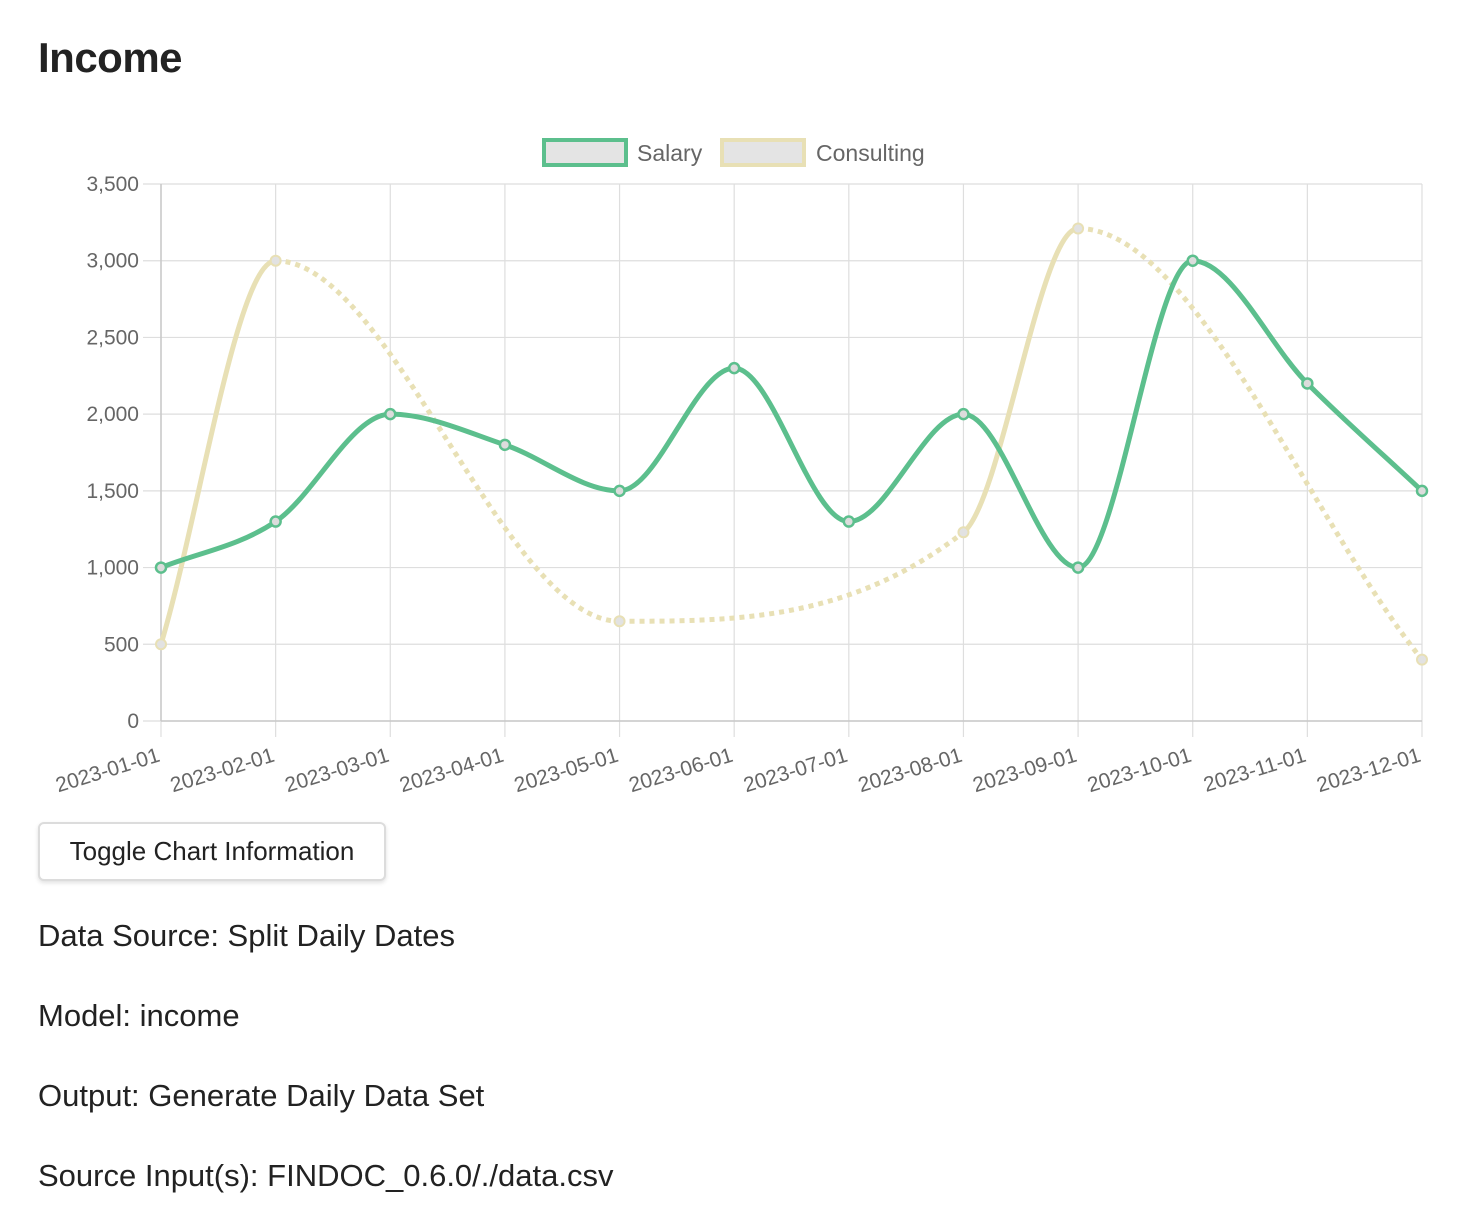 The height and width of the screenshot is (1216, 1466). What do you see at coordinates (112, 568) in the screenshot?
I see `y-tick-label: 1,000` at bounding box center [112, 568].